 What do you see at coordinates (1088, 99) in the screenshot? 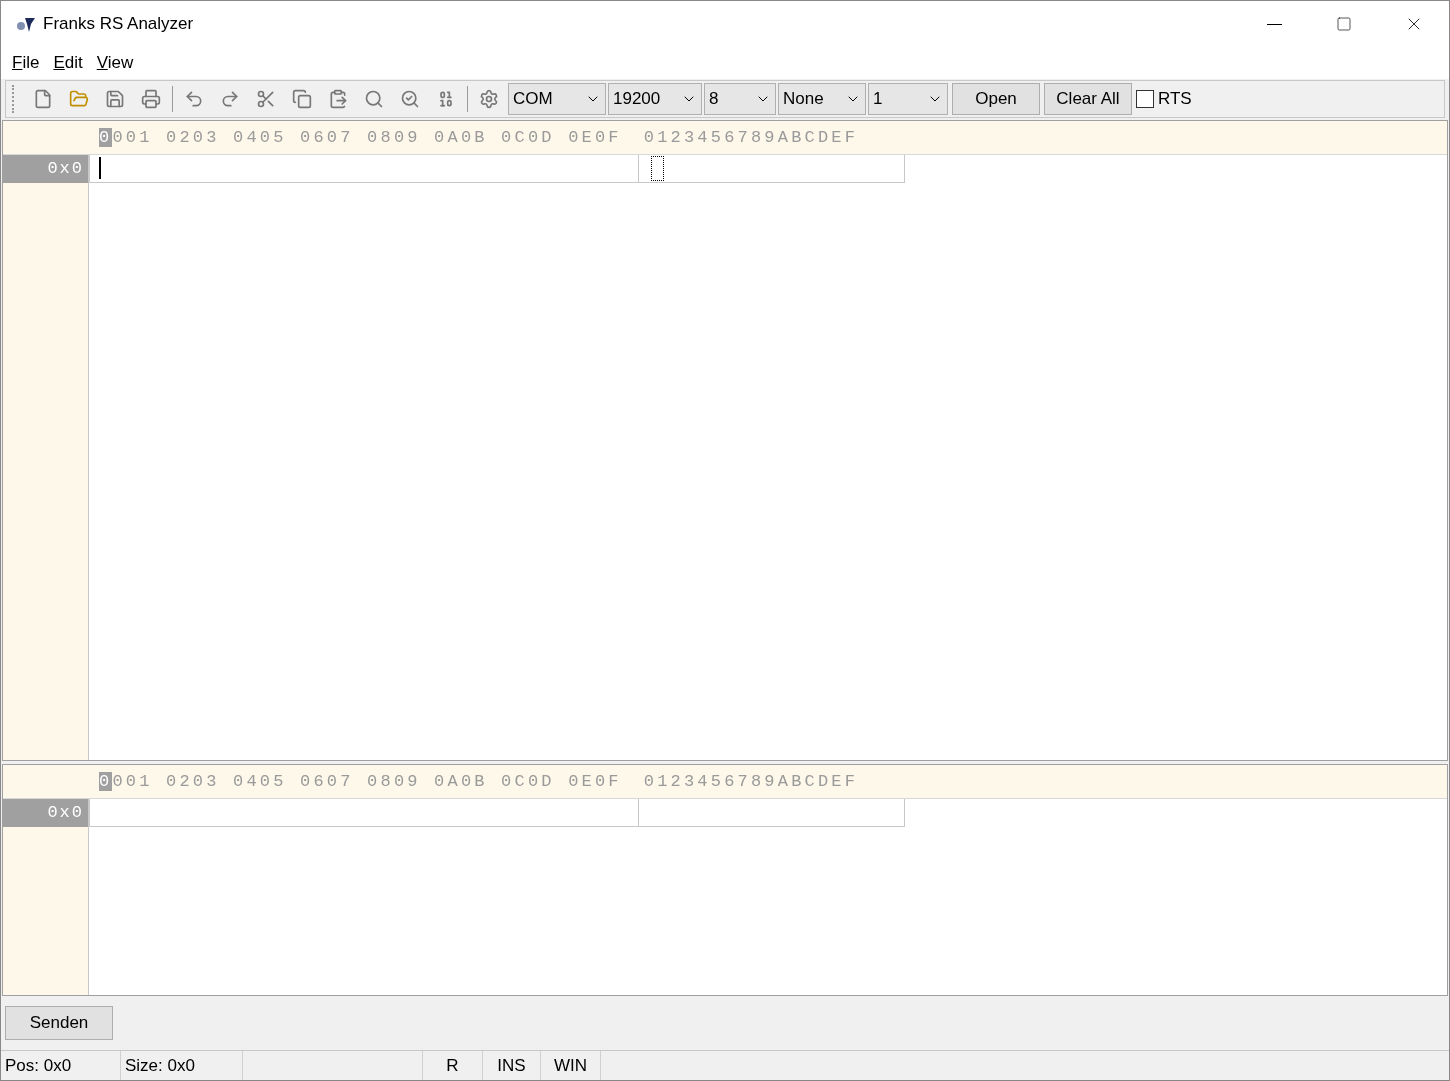
I see `toolbar-button: Clear All` at bounding box center [1088, 99].